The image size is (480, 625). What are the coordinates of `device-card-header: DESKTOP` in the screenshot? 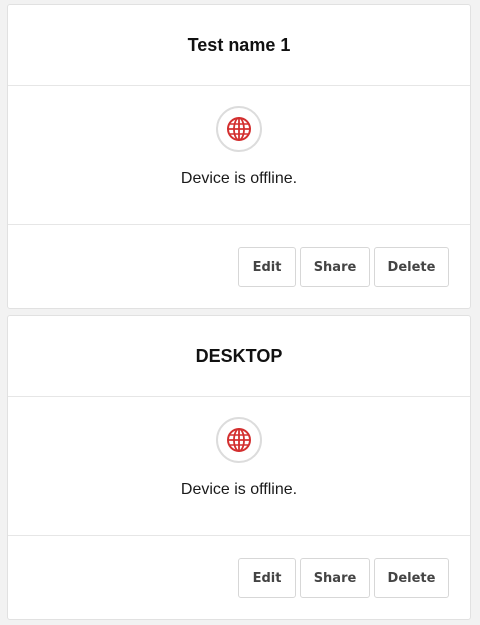 It's located at (239, 356).